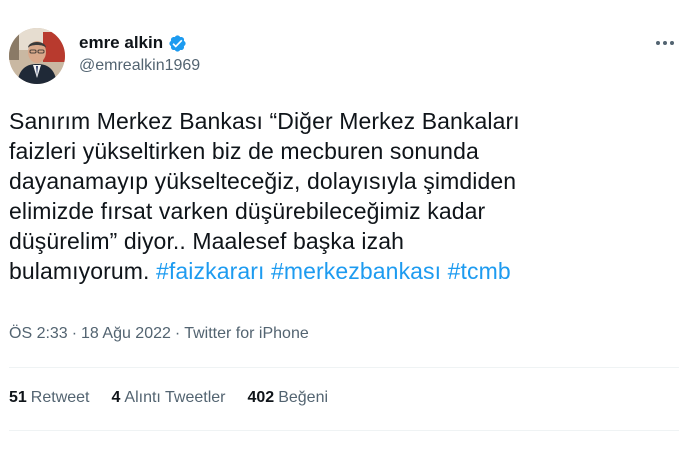 This screenshot has width=690, height=450. Describe the element at coordinates (177, 43) in the screenshot. I see `verified-badge-icon` at that location.